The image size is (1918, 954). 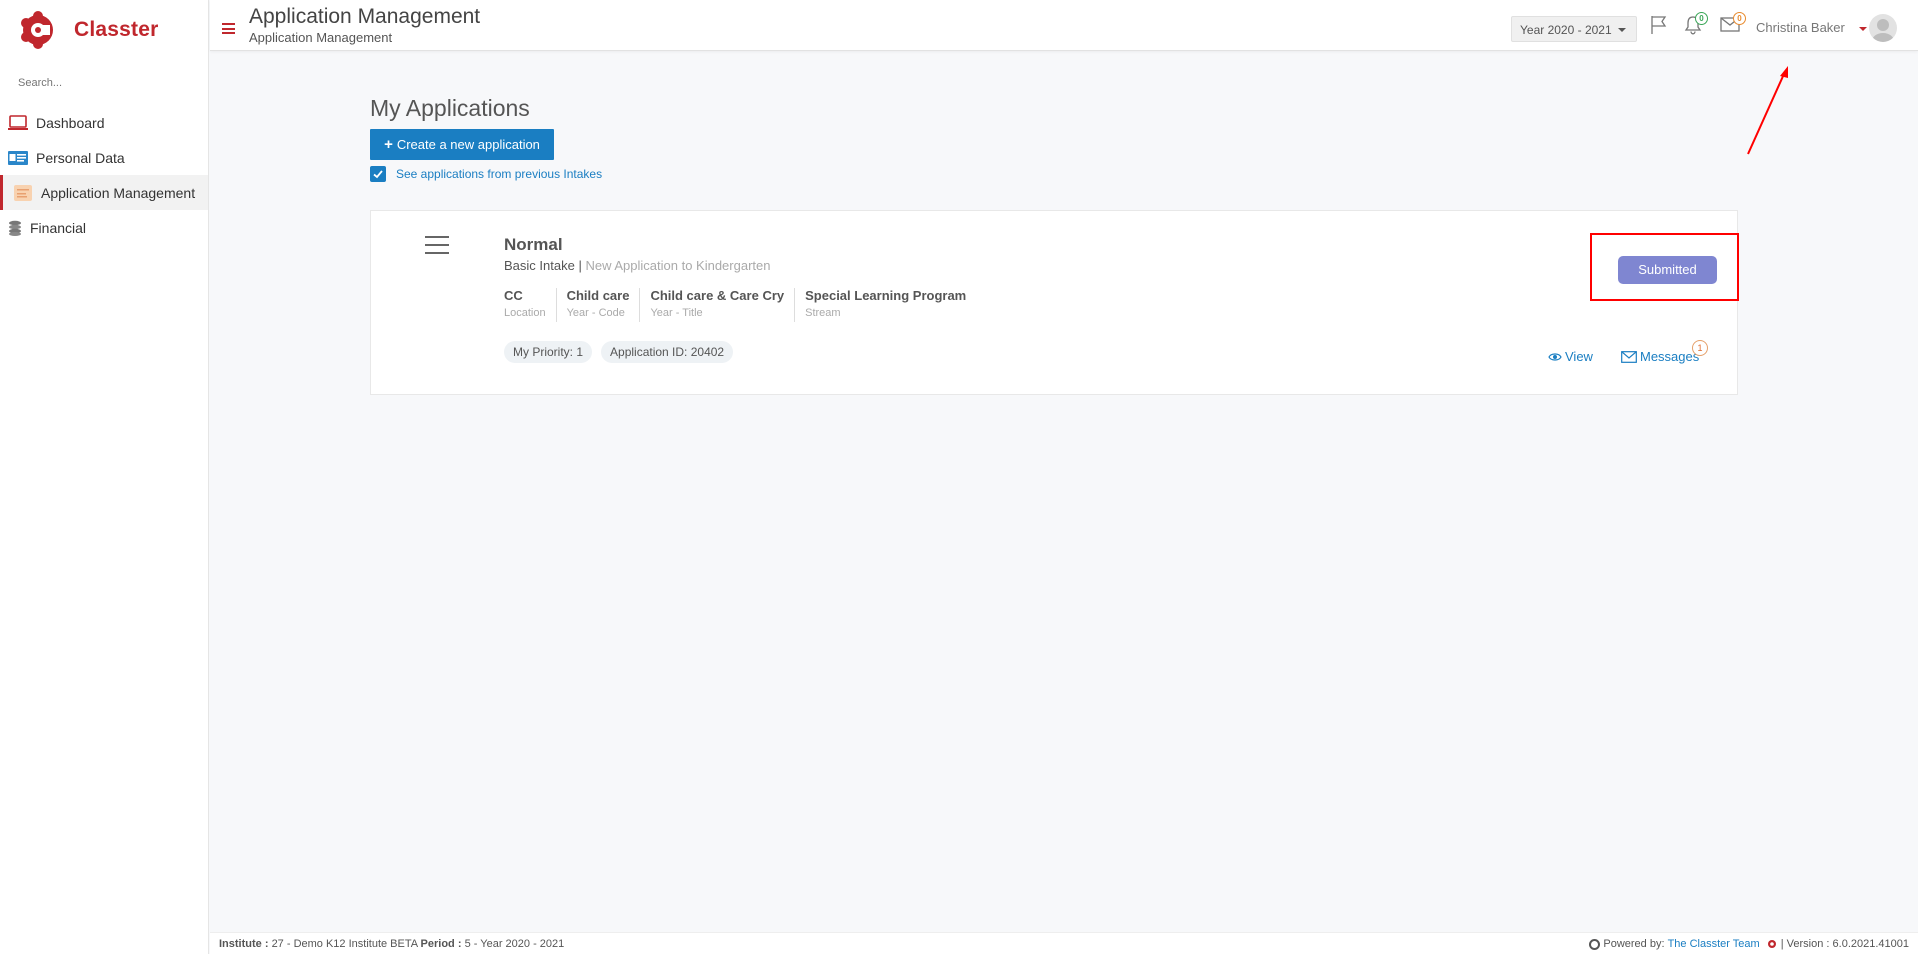 What do you see at coordinates (58, 227) in the screenshot?
I see `sidebar-item-label: Financial` at bounding box center [58, 227].